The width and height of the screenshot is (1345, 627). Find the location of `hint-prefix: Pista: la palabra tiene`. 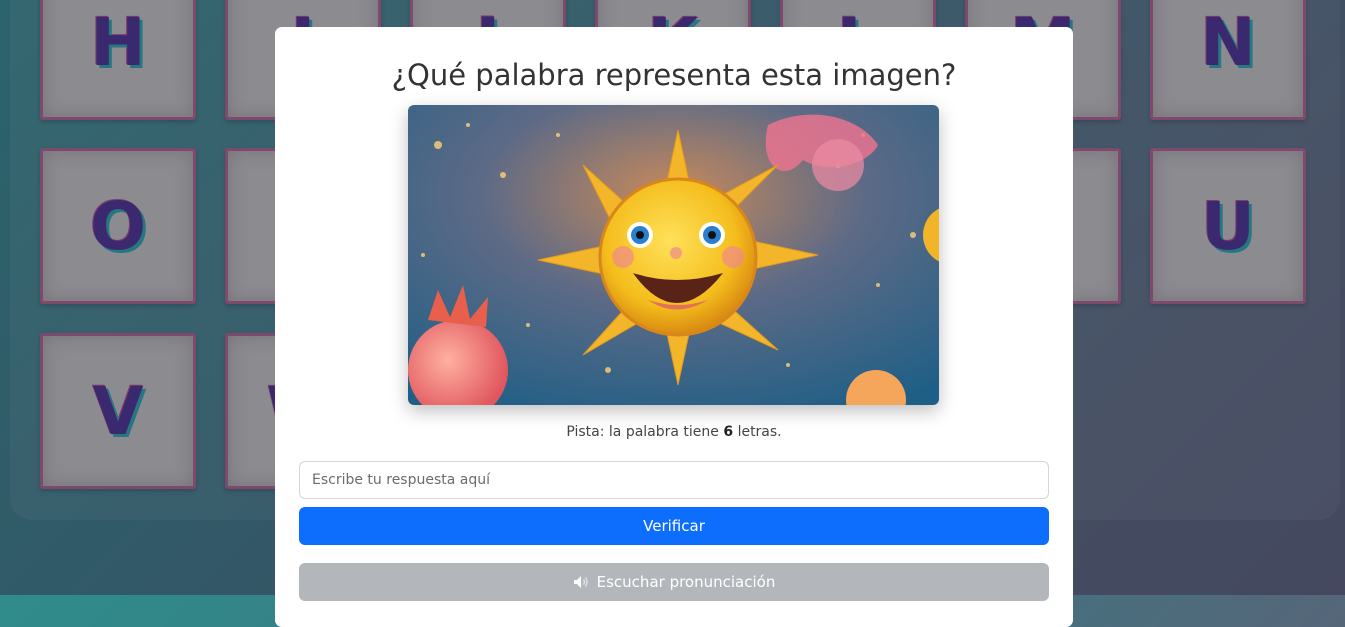

hint-prefix: Pista: la palabra tiene is located at coordinates (642, 432).